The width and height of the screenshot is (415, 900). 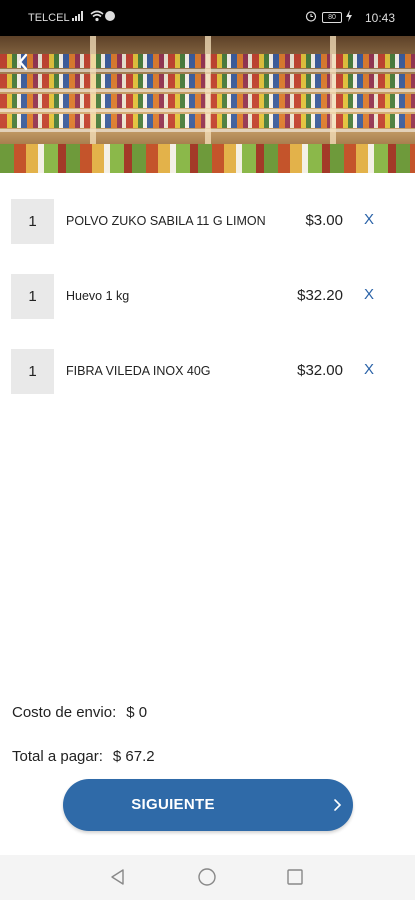 I want to click on back-arrow-icon, so click(x=24, y=62).